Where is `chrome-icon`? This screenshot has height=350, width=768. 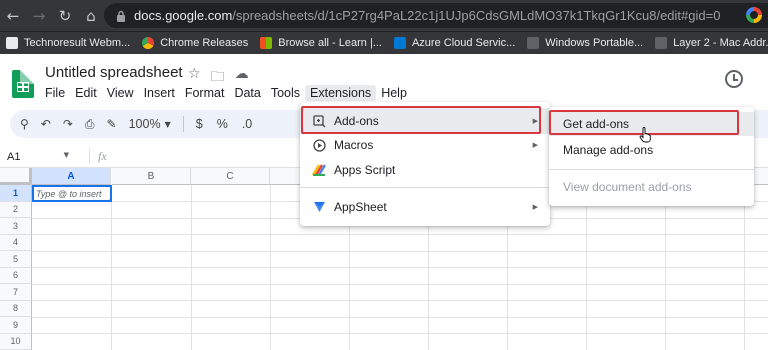
chrome-icon is located at coordinates (148, 43).